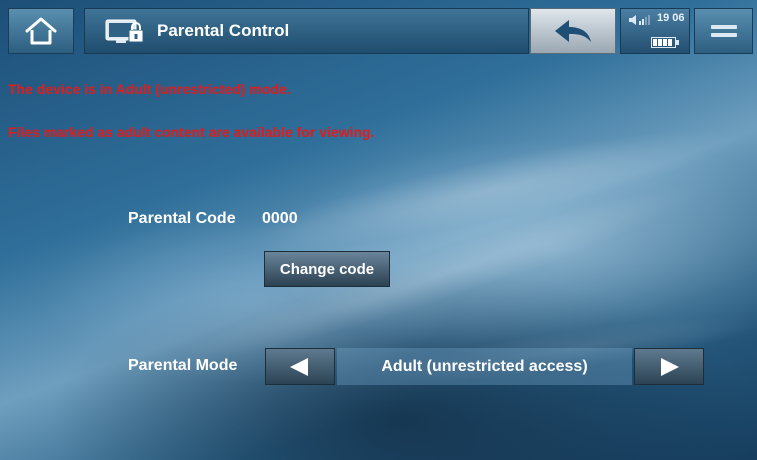  I want to click on arrow-right-icon, so click(670, 366).